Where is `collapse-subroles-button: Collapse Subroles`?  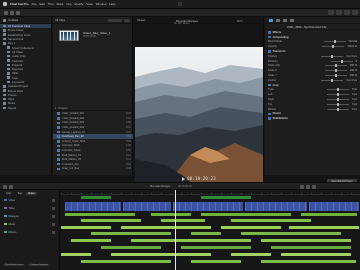 collapse-subroles-button: Collapse Subroles is located at coordinates (39, 265).